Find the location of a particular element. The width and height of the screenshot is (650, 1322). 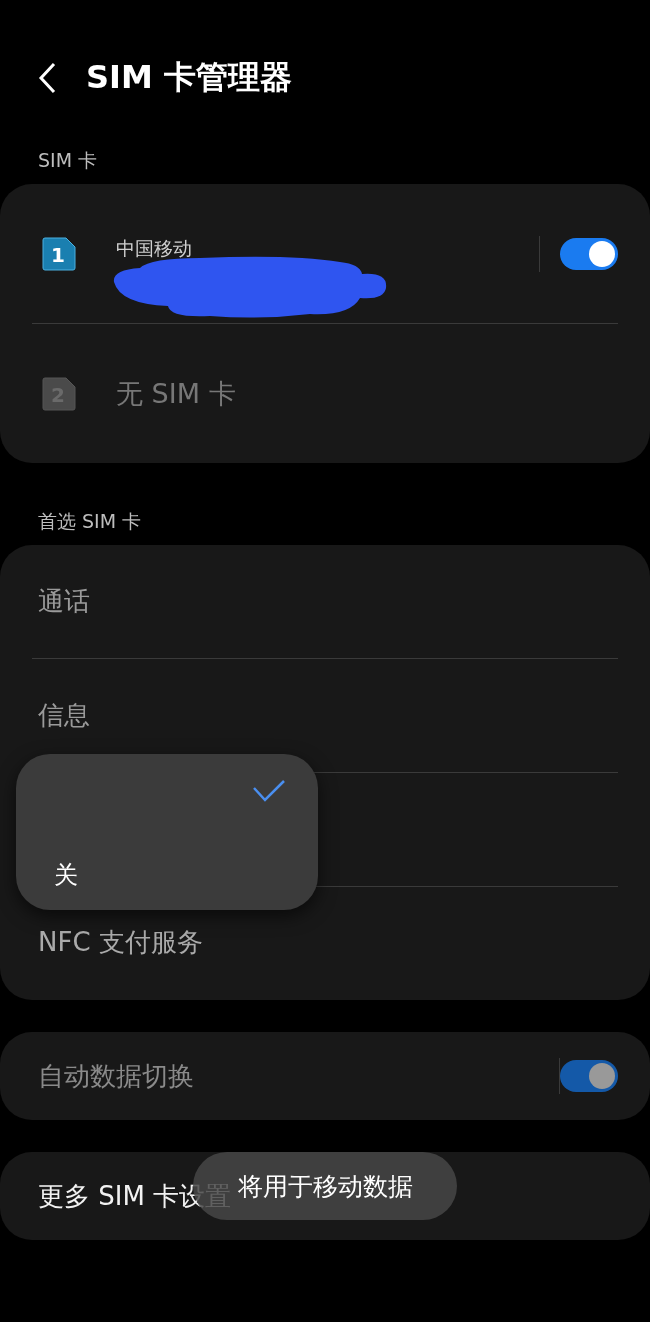

section-label: 首选 SIM 卡 is located at coordinates (90, 521).